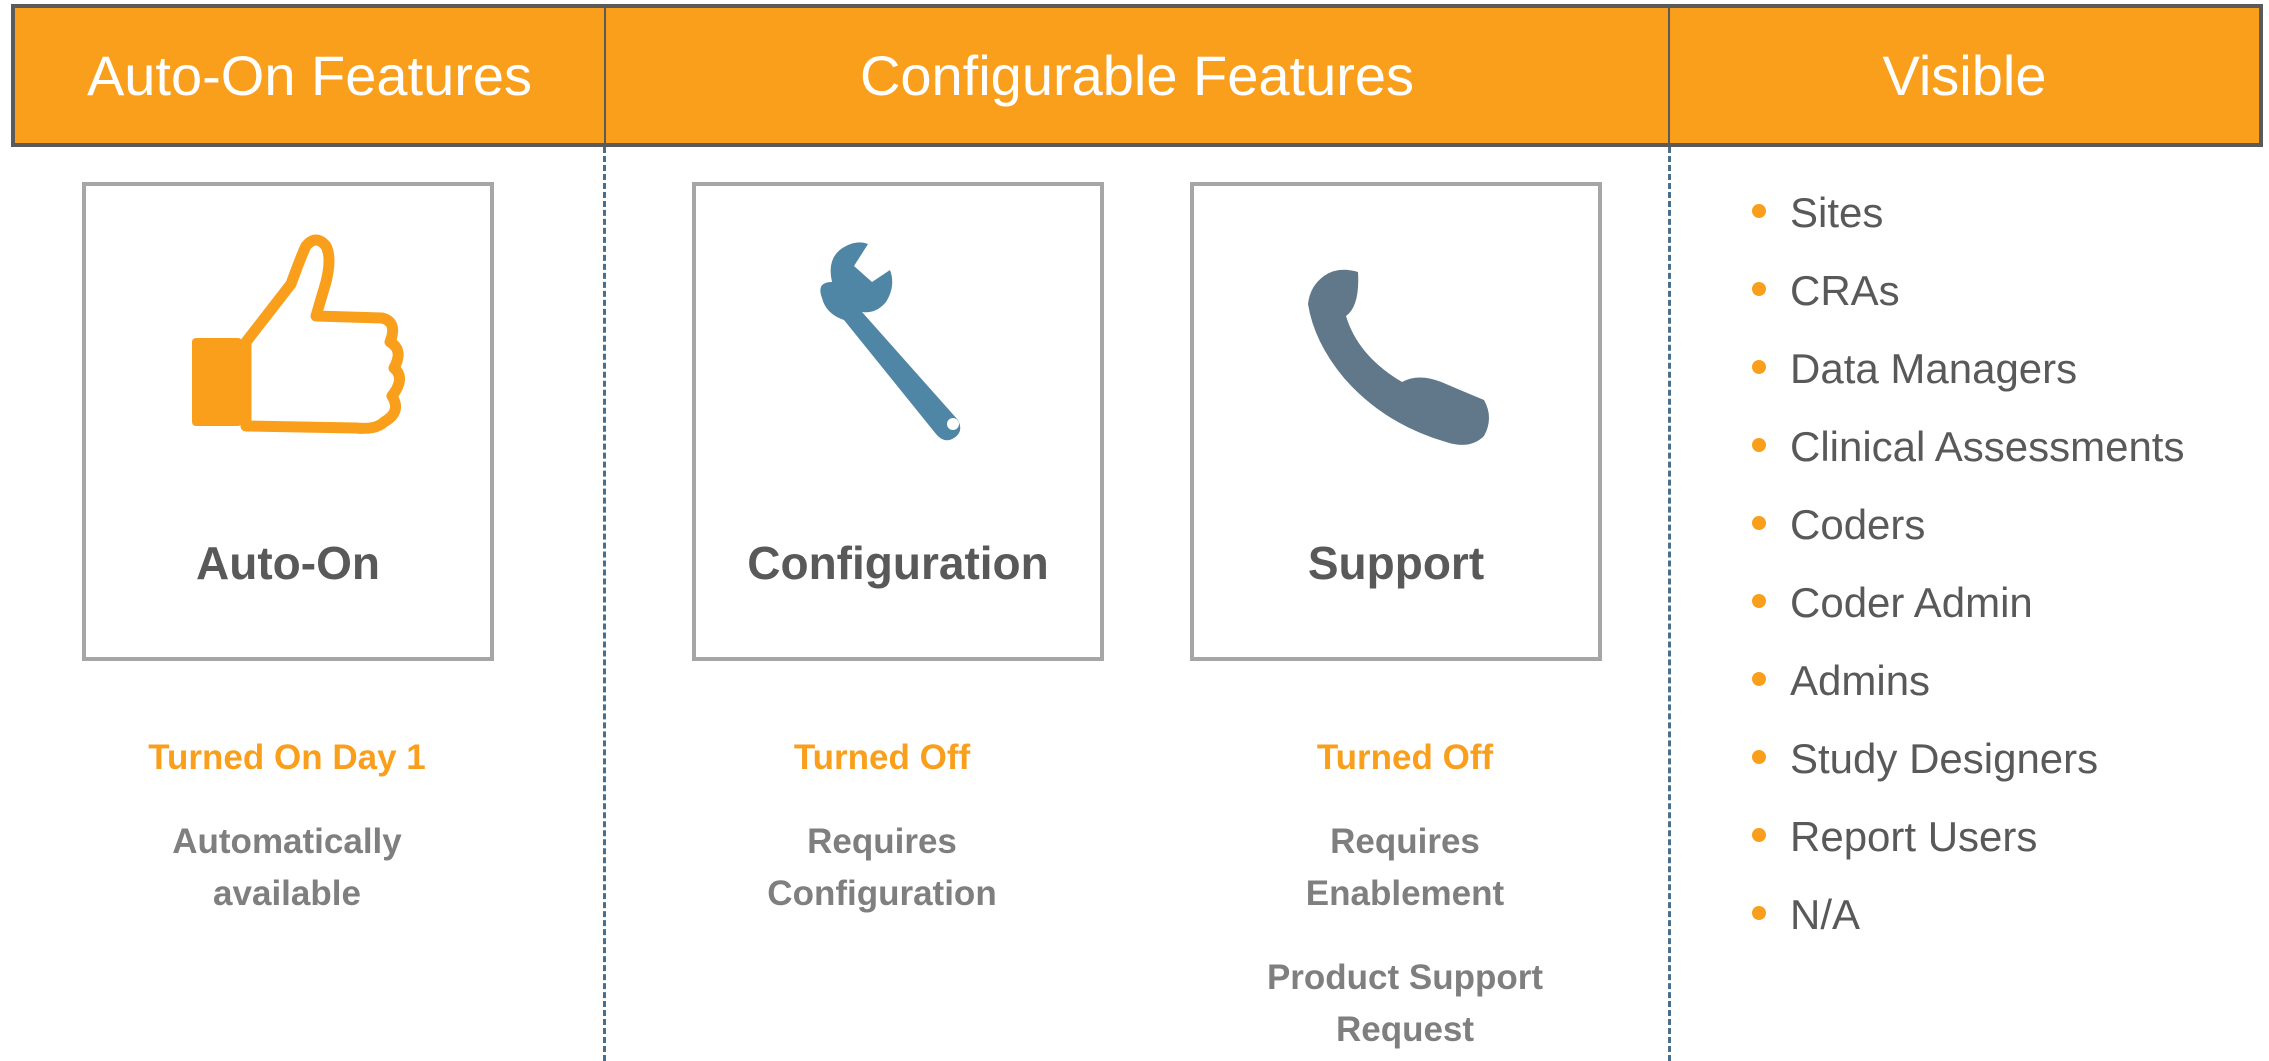 The width and height of the screenshot is (2269, 1061). What do you see at coordinates (298, 334) in the screenshot?
I see `thumbs-up-icon` at bounding box center [298, 334].